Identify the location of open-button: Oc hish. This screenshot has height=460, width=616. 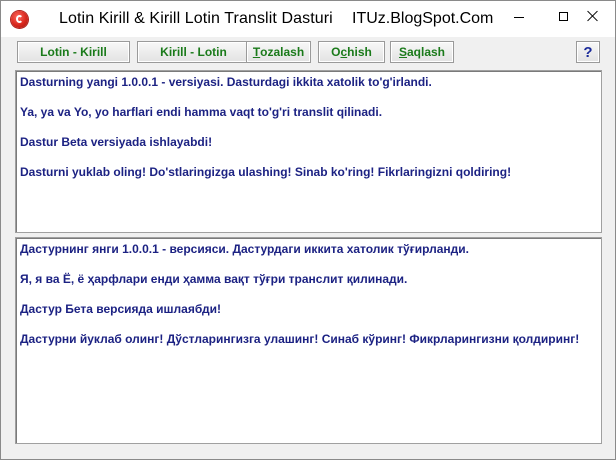
(351, 52).